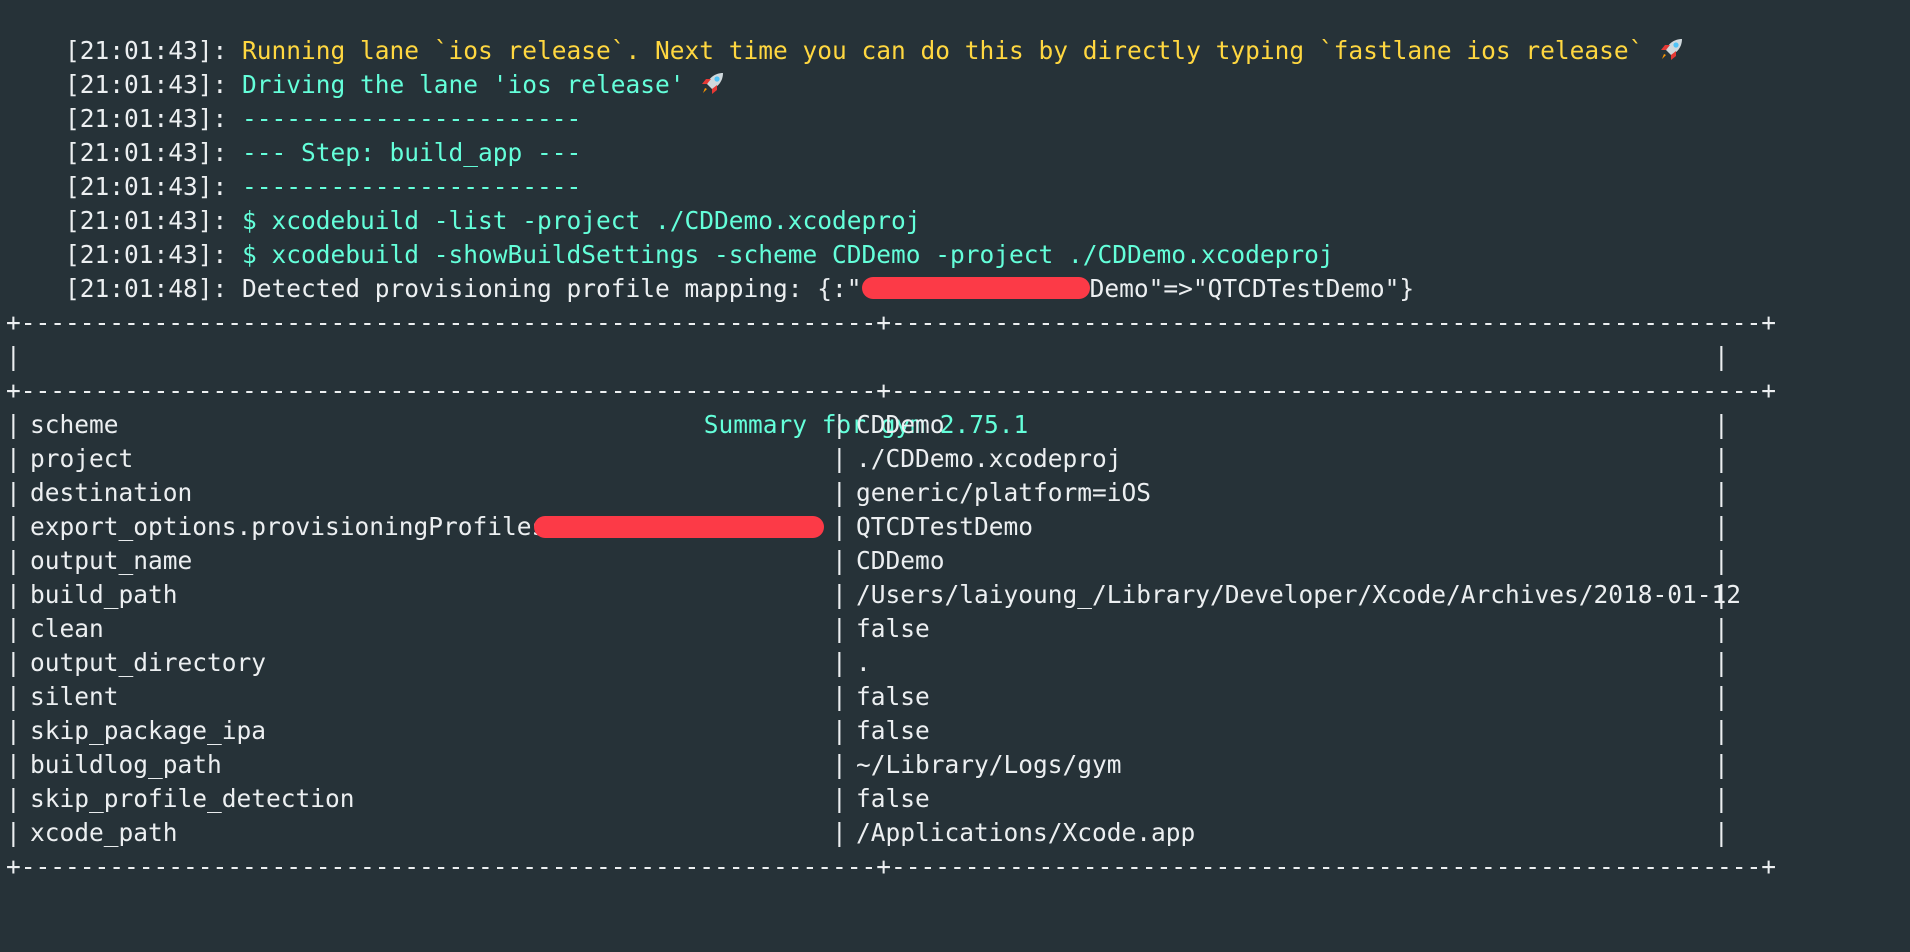 The image size is (1910, 952). Describe the element at coordinates (1672, 49) in the screenshot. I see `rocket-icon` at that location.